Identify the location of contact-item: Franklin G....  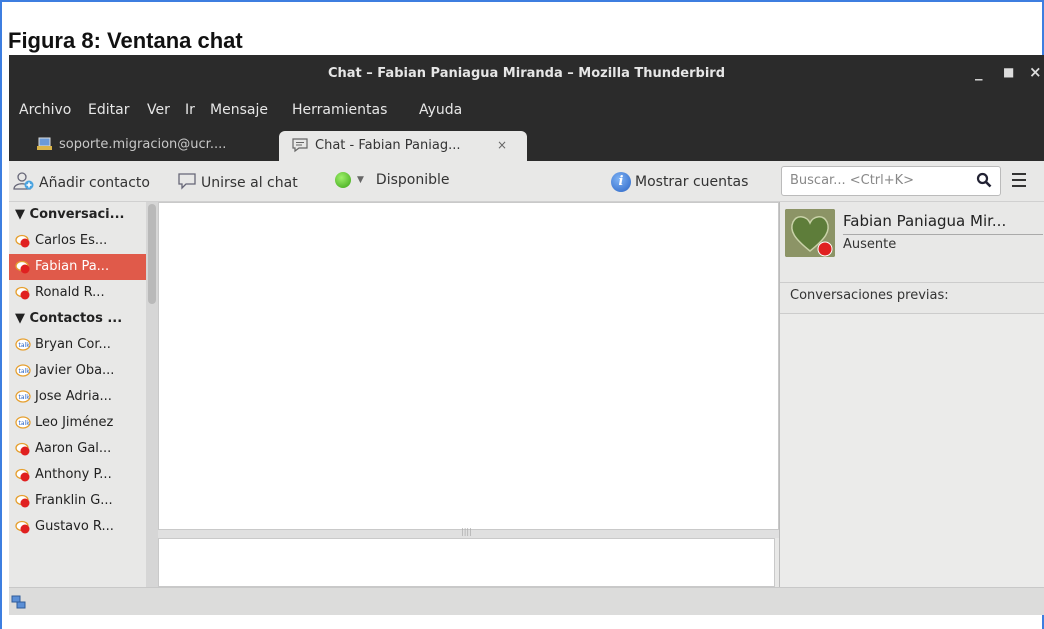
(77, 501).